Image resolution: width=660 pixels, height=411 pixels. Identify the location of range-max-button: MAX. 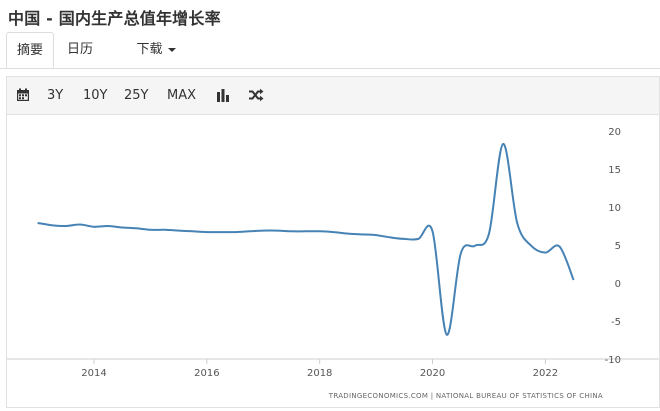
(181, 95).